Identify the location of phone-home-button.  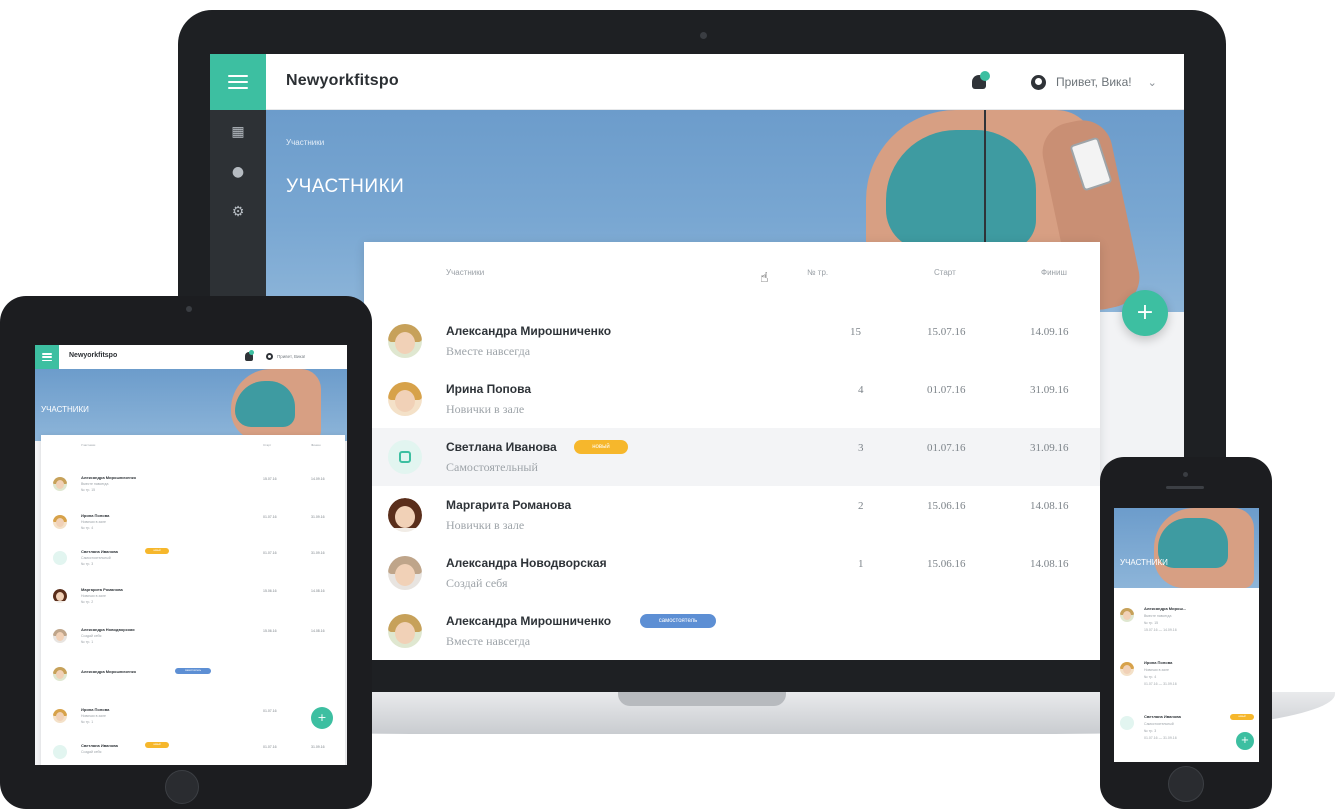
(1186, 784).